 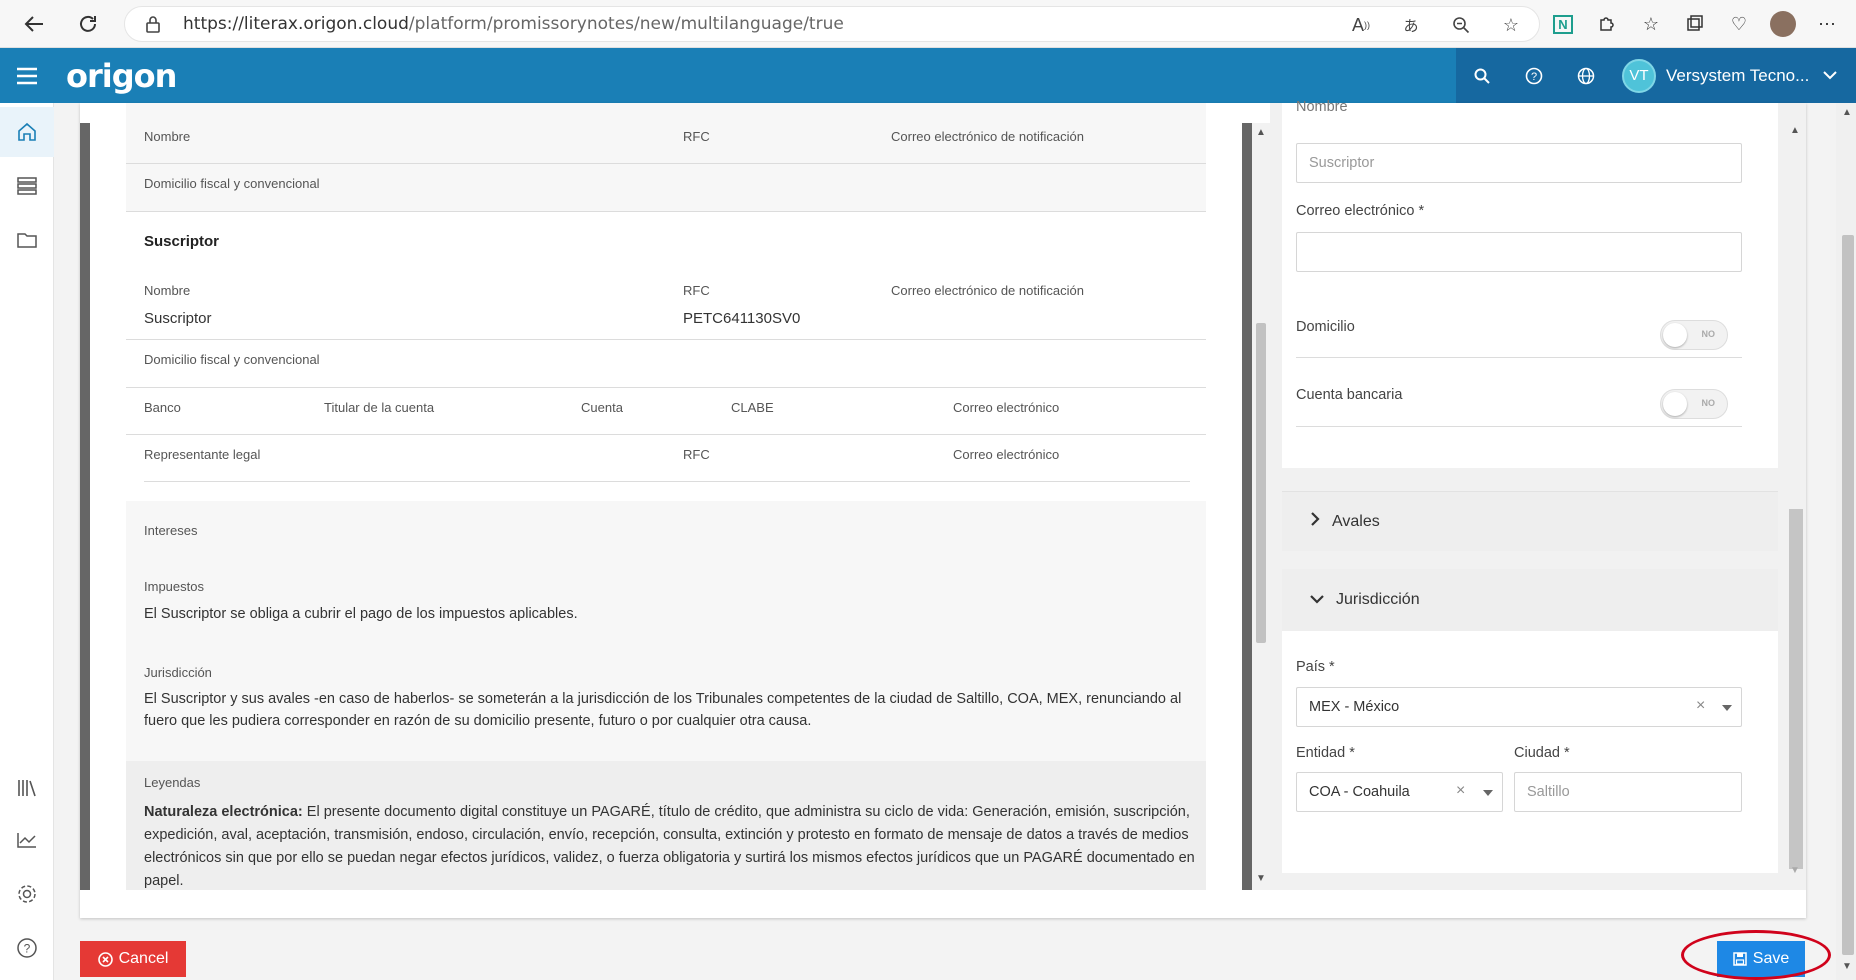 I want to click on settings-icon, so click(x=27, y=894).